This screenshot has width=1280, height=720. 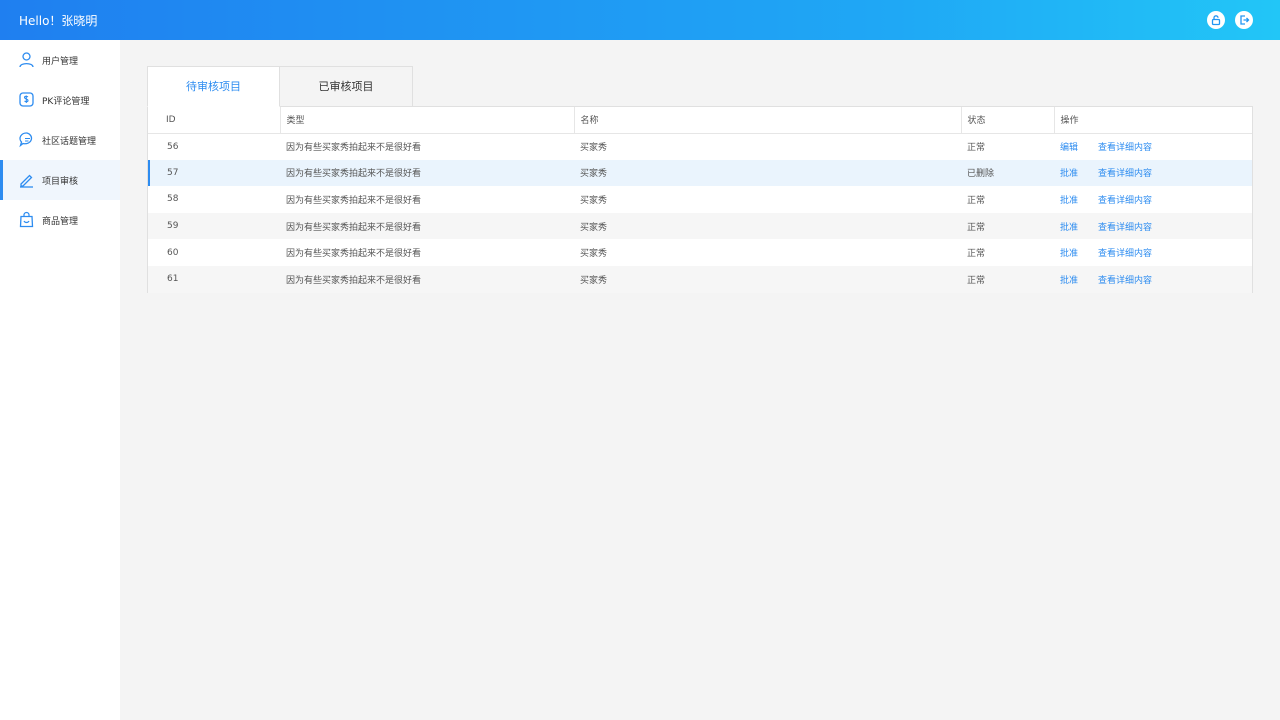 What do you see at coordinates (26, 181) in the screenshot?
I see `edit-pen-icon` at bounding box center [26, 181].